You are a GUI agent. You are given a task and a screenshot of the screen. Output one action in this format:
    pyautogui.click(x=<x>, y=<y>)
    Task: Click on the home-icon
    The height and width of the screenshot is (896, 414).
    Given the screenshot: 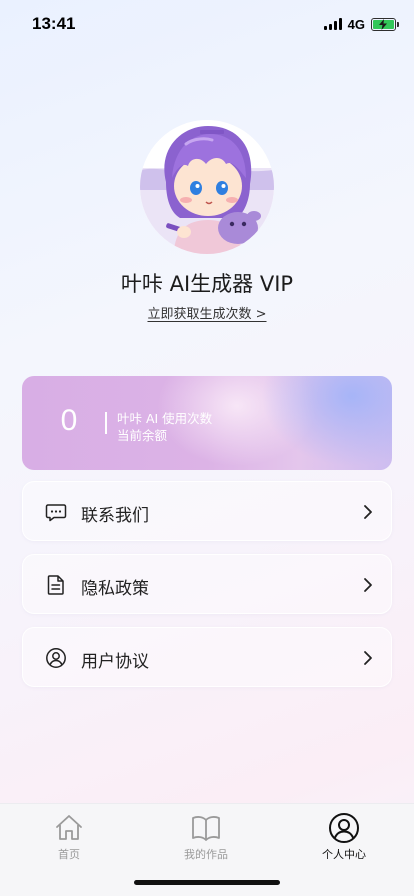 What is the action you would take?
    pyautogui.click(x=69, y=827)
    